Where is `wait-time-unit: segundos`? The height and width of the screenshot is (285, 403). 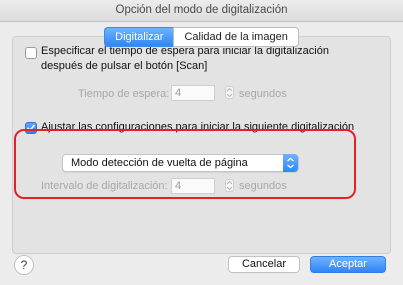 wait-time-unit: segundos is located at coordinates (263, 94).